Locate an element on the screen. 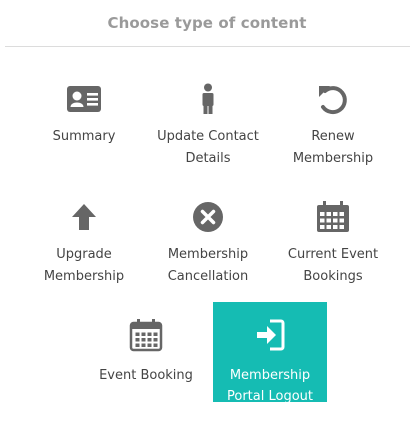 This screenshot has height=422, width=414. dialog-header: Choose type of content is located at coordinates (207, 23).